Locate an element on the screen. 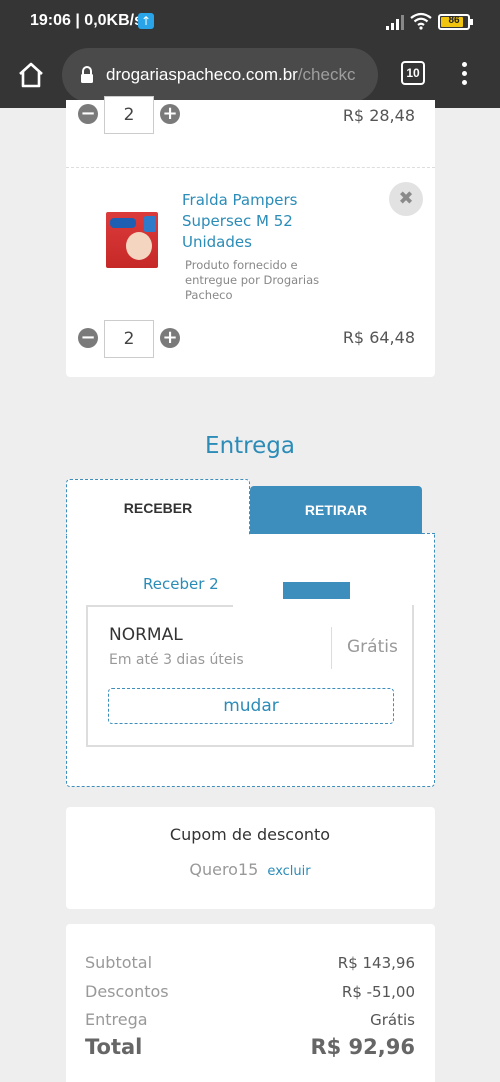 This screenshot has width=500, height=1082. shipping-option-name: NORMAL is located at coordinates (146, 635).